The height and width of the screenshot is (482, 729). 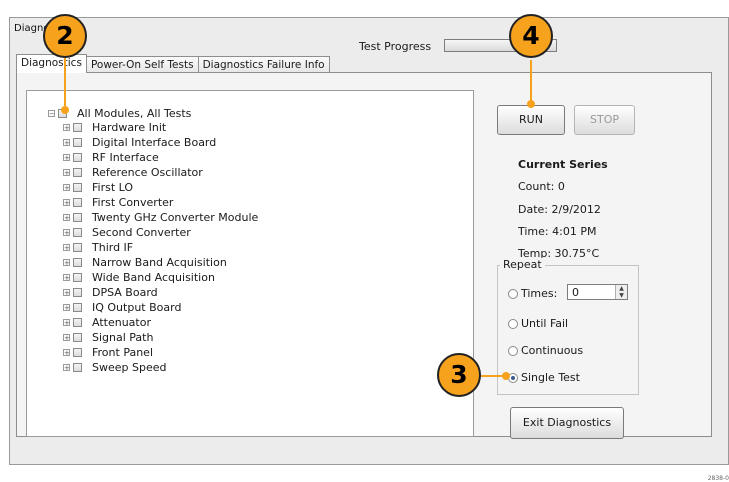 What do you see at coordinates (153, 277) in the screenshot?
I see `tree-item-label: Wide Band Acquisition` at bounding box center [153, 277].